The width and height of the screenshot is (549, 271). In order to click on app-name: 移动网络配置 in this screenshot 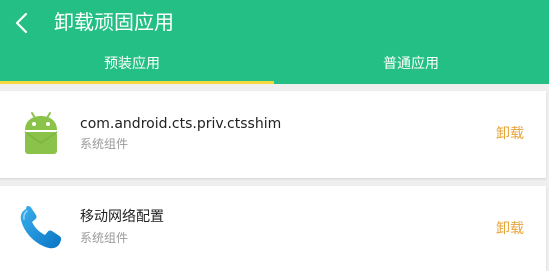, I will do `click(122, 217)`.